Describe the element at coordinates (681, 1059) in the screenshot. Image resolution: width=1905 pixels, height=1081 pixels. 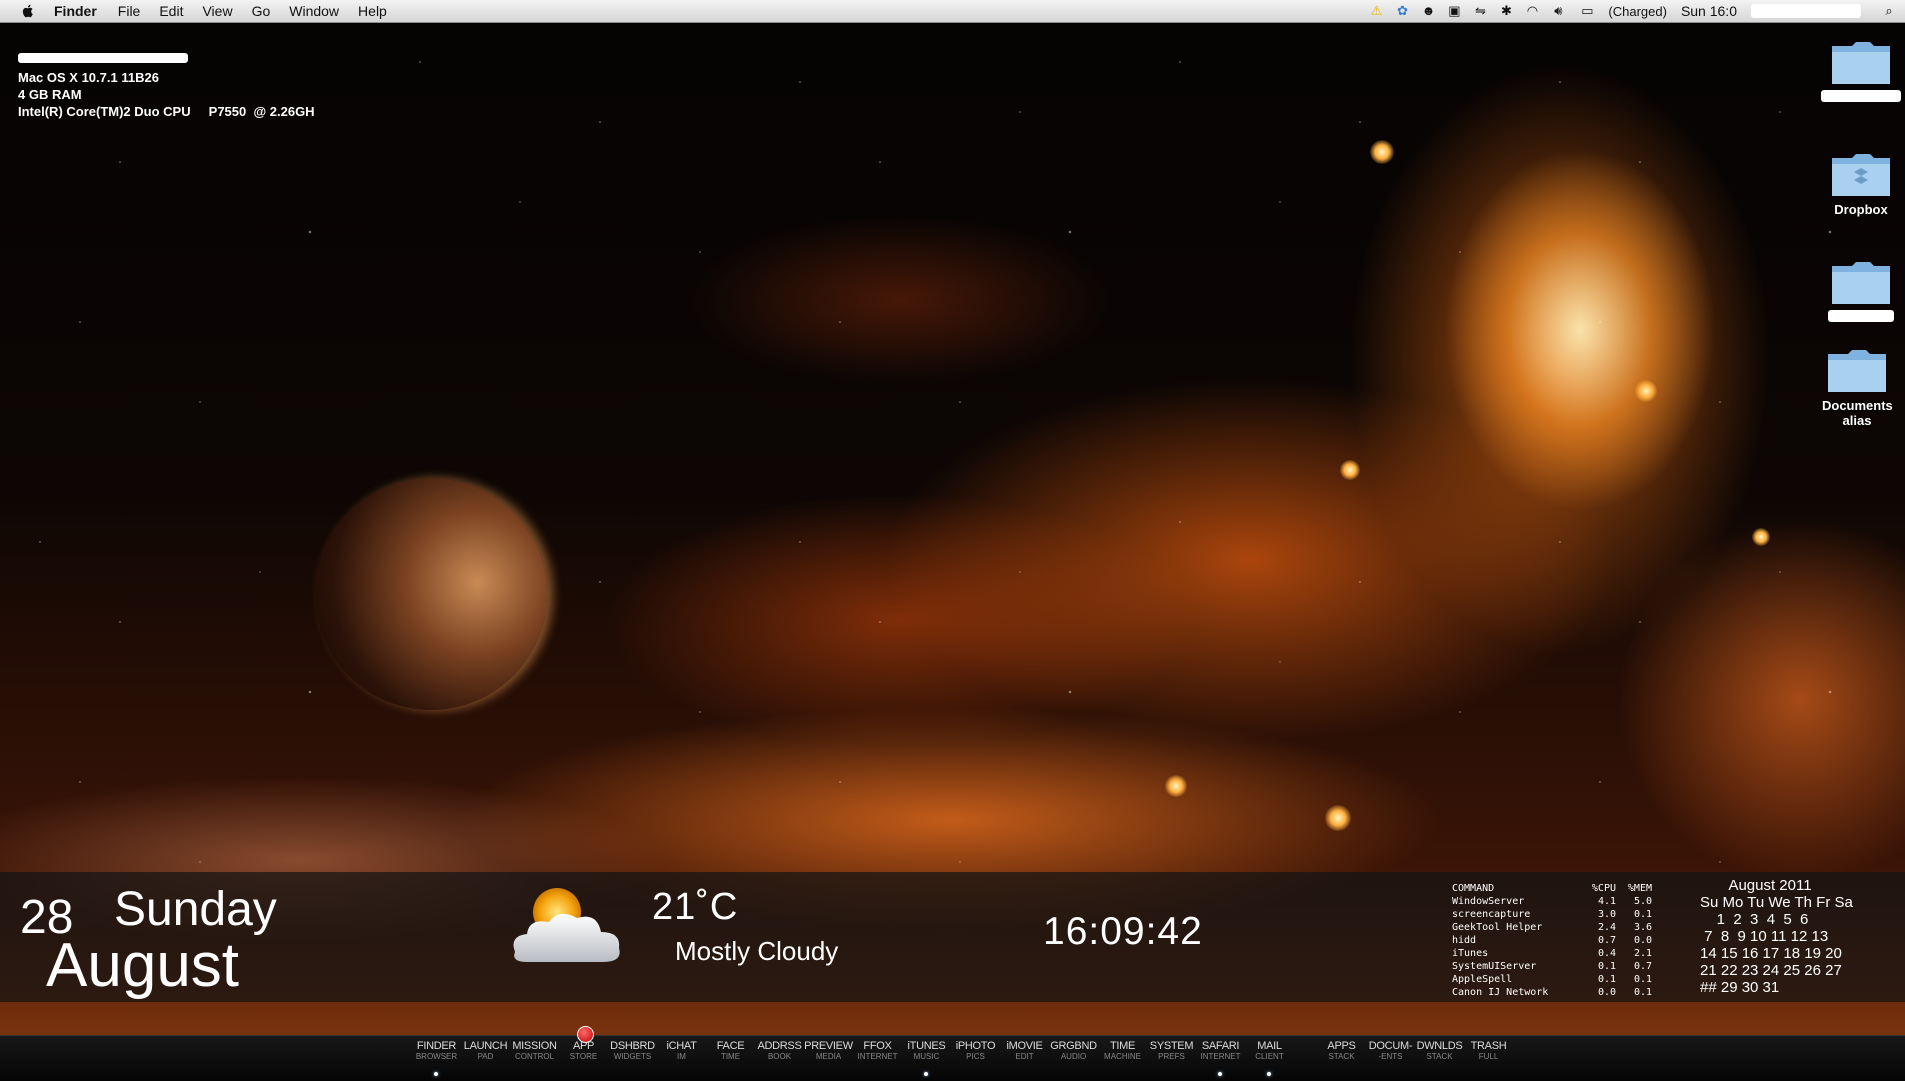
I see `dock-item-ichat: iCHAT IM` at that location.